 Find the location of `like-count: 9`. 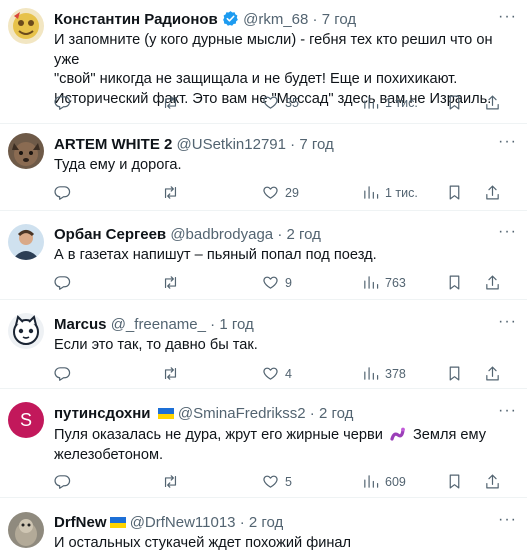

like-count: 9 is located at coordinates (288, 282).